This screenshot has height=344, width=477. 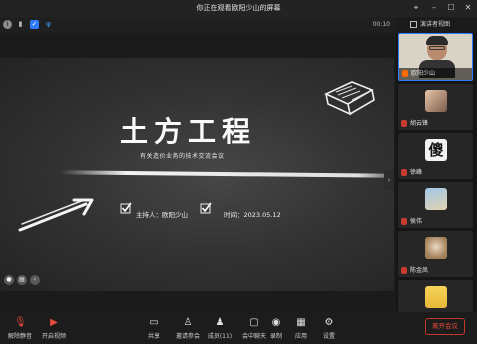 I want to click on grid-icon, so click(x=413, y=24).